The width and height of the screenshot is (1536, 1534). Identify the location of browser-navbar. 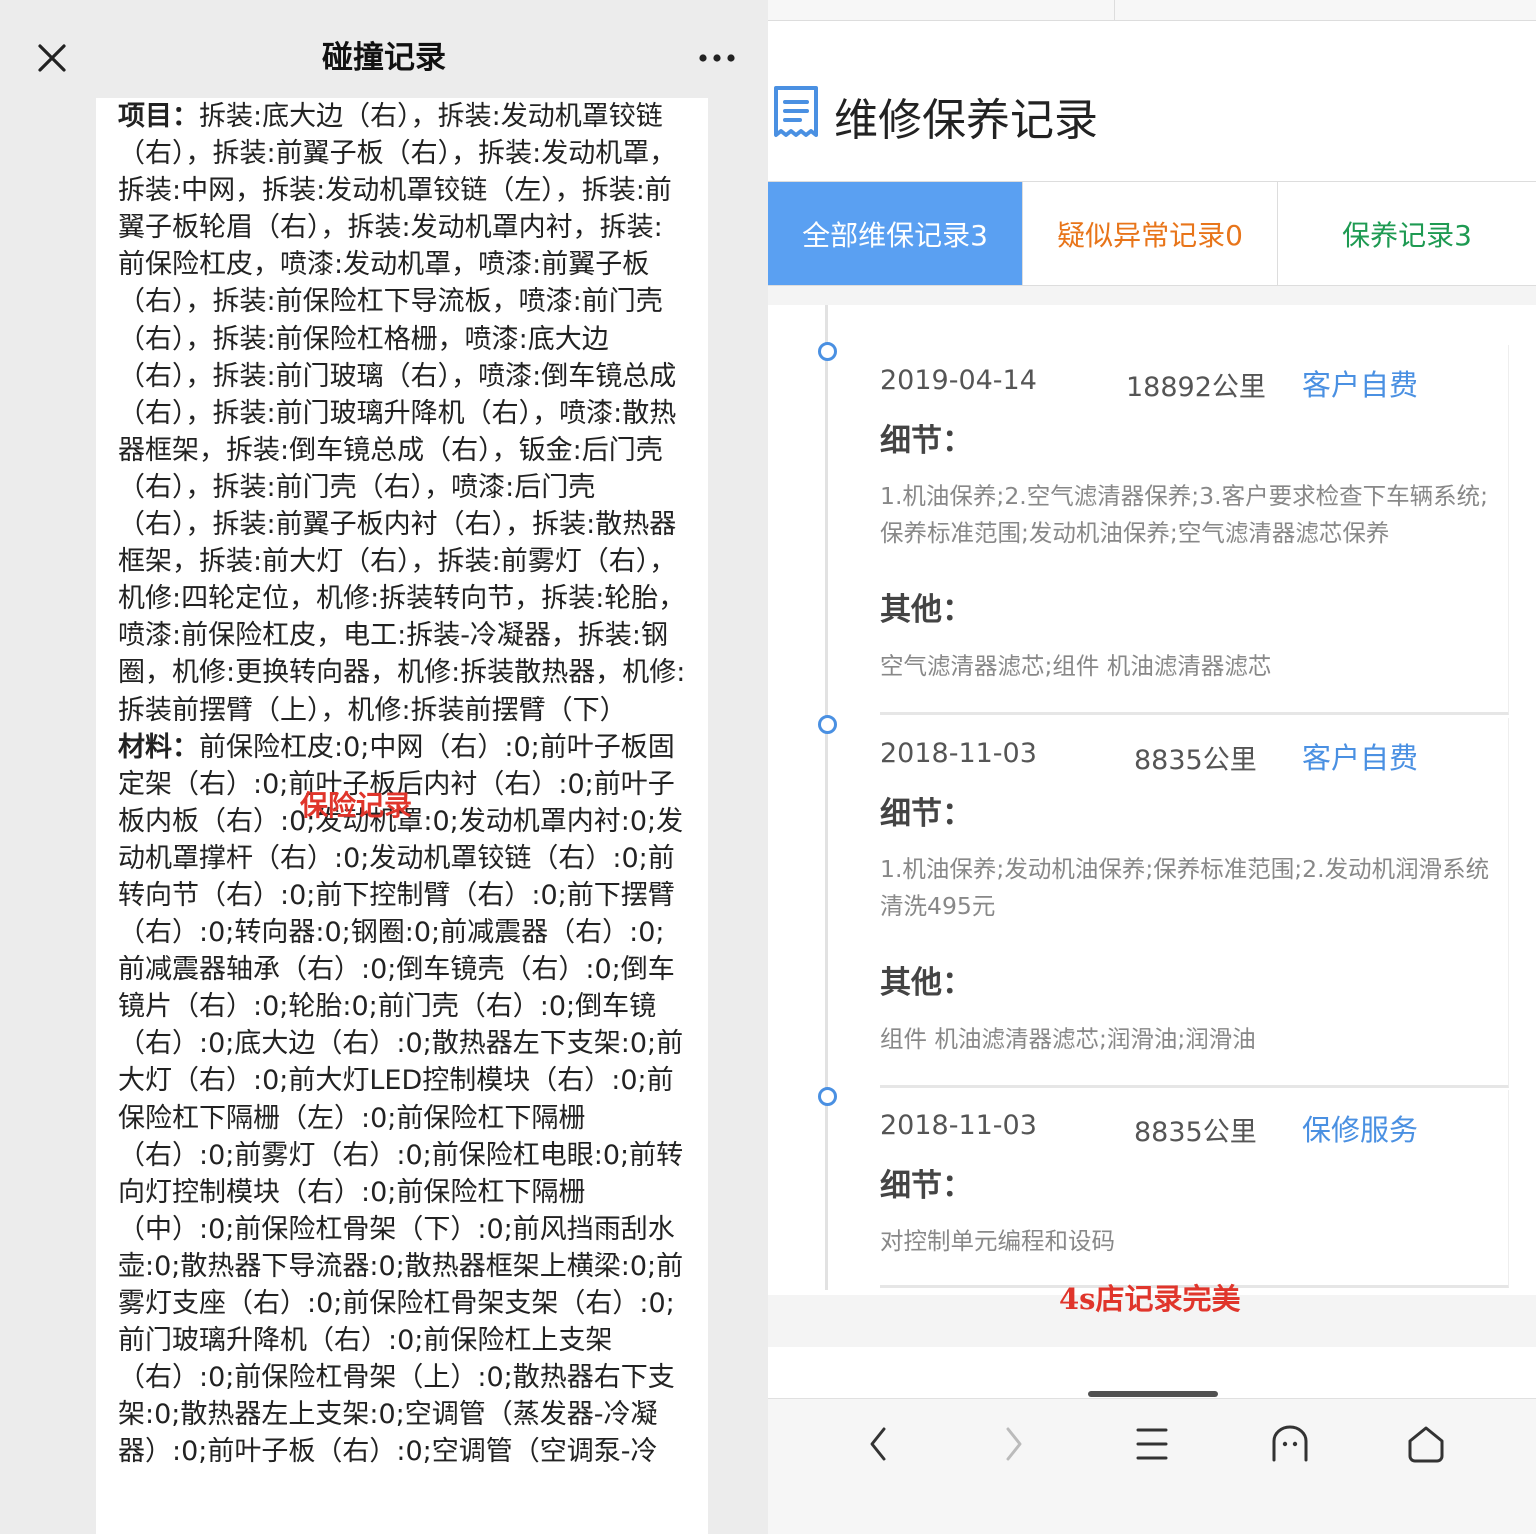
(1152, 1466).